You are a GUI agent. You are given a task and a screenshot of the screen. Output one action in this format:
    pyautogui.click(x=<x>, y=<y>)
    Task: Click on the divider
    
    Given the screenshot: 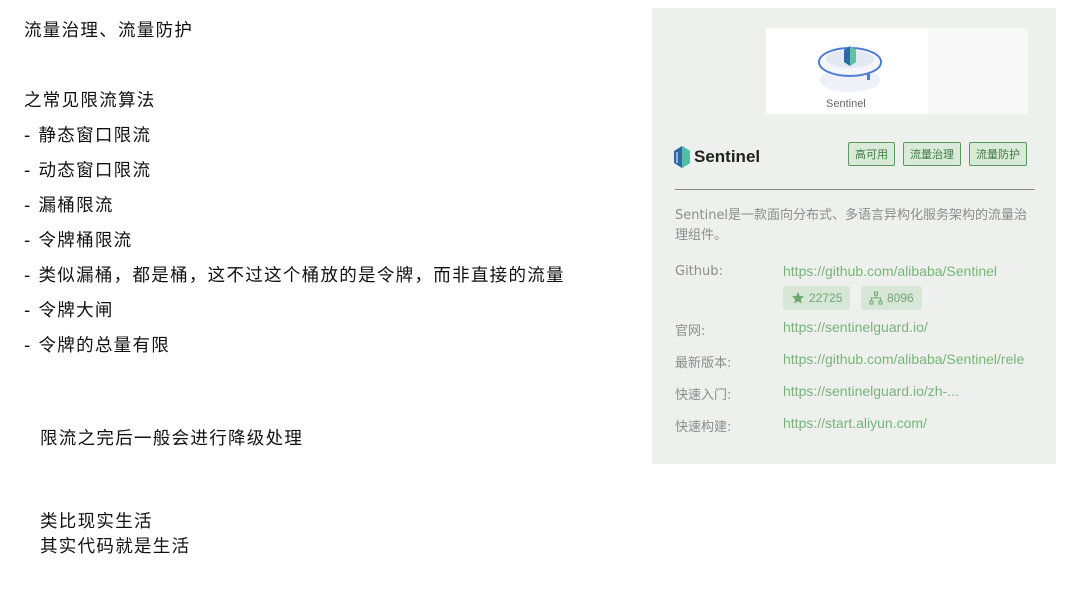 What is the action you would take?
    pyautogui.click(x=855, y=189)
    